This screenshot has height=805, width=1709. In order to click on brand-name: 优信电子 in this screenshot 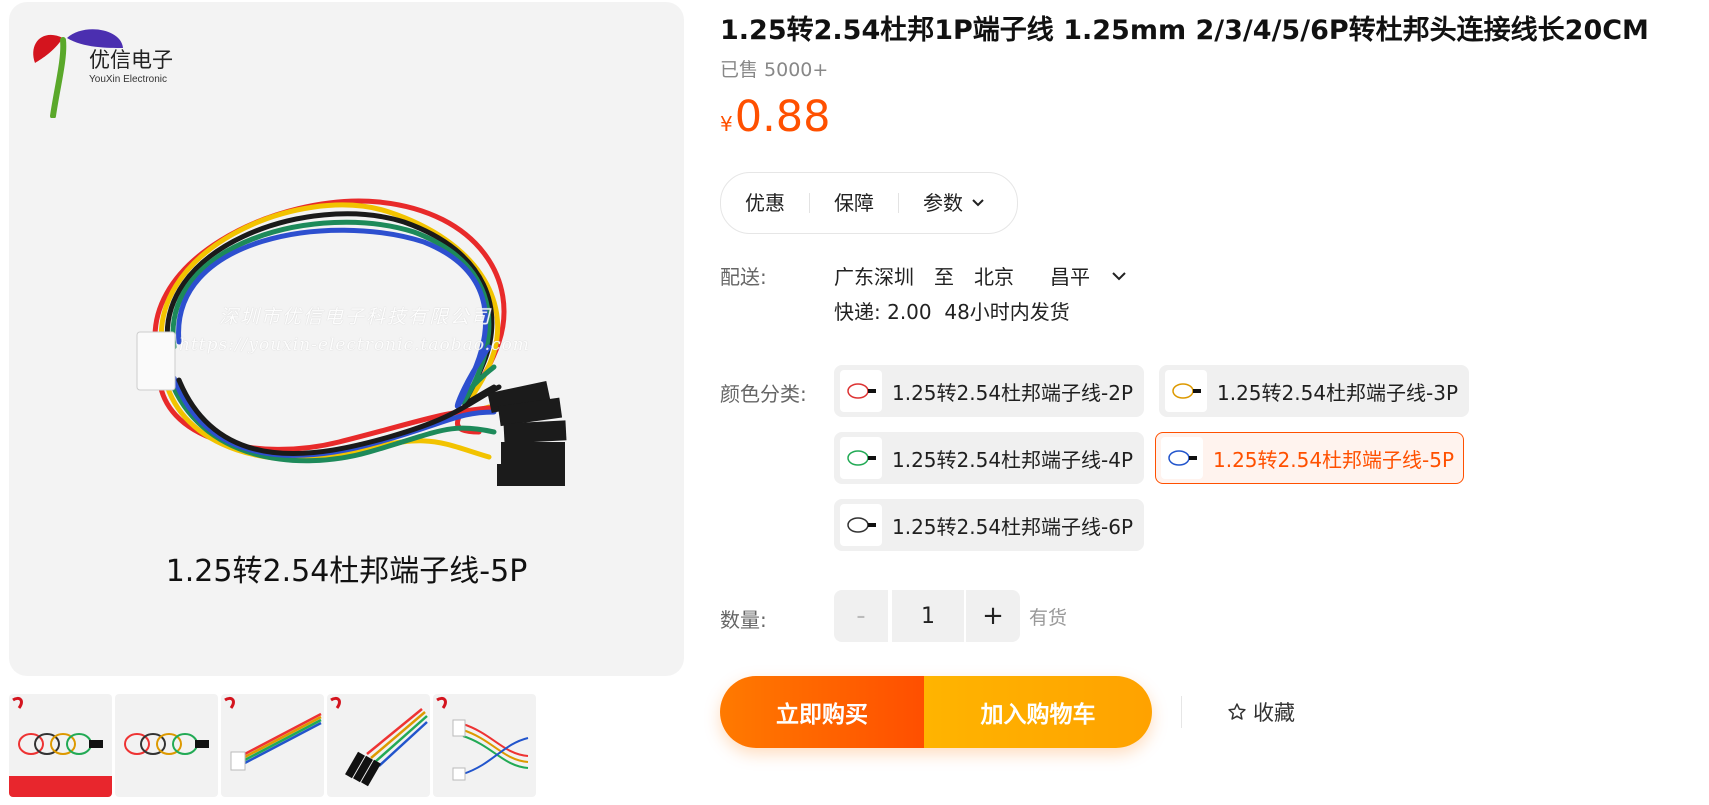, I will do `click(131, 60)`.